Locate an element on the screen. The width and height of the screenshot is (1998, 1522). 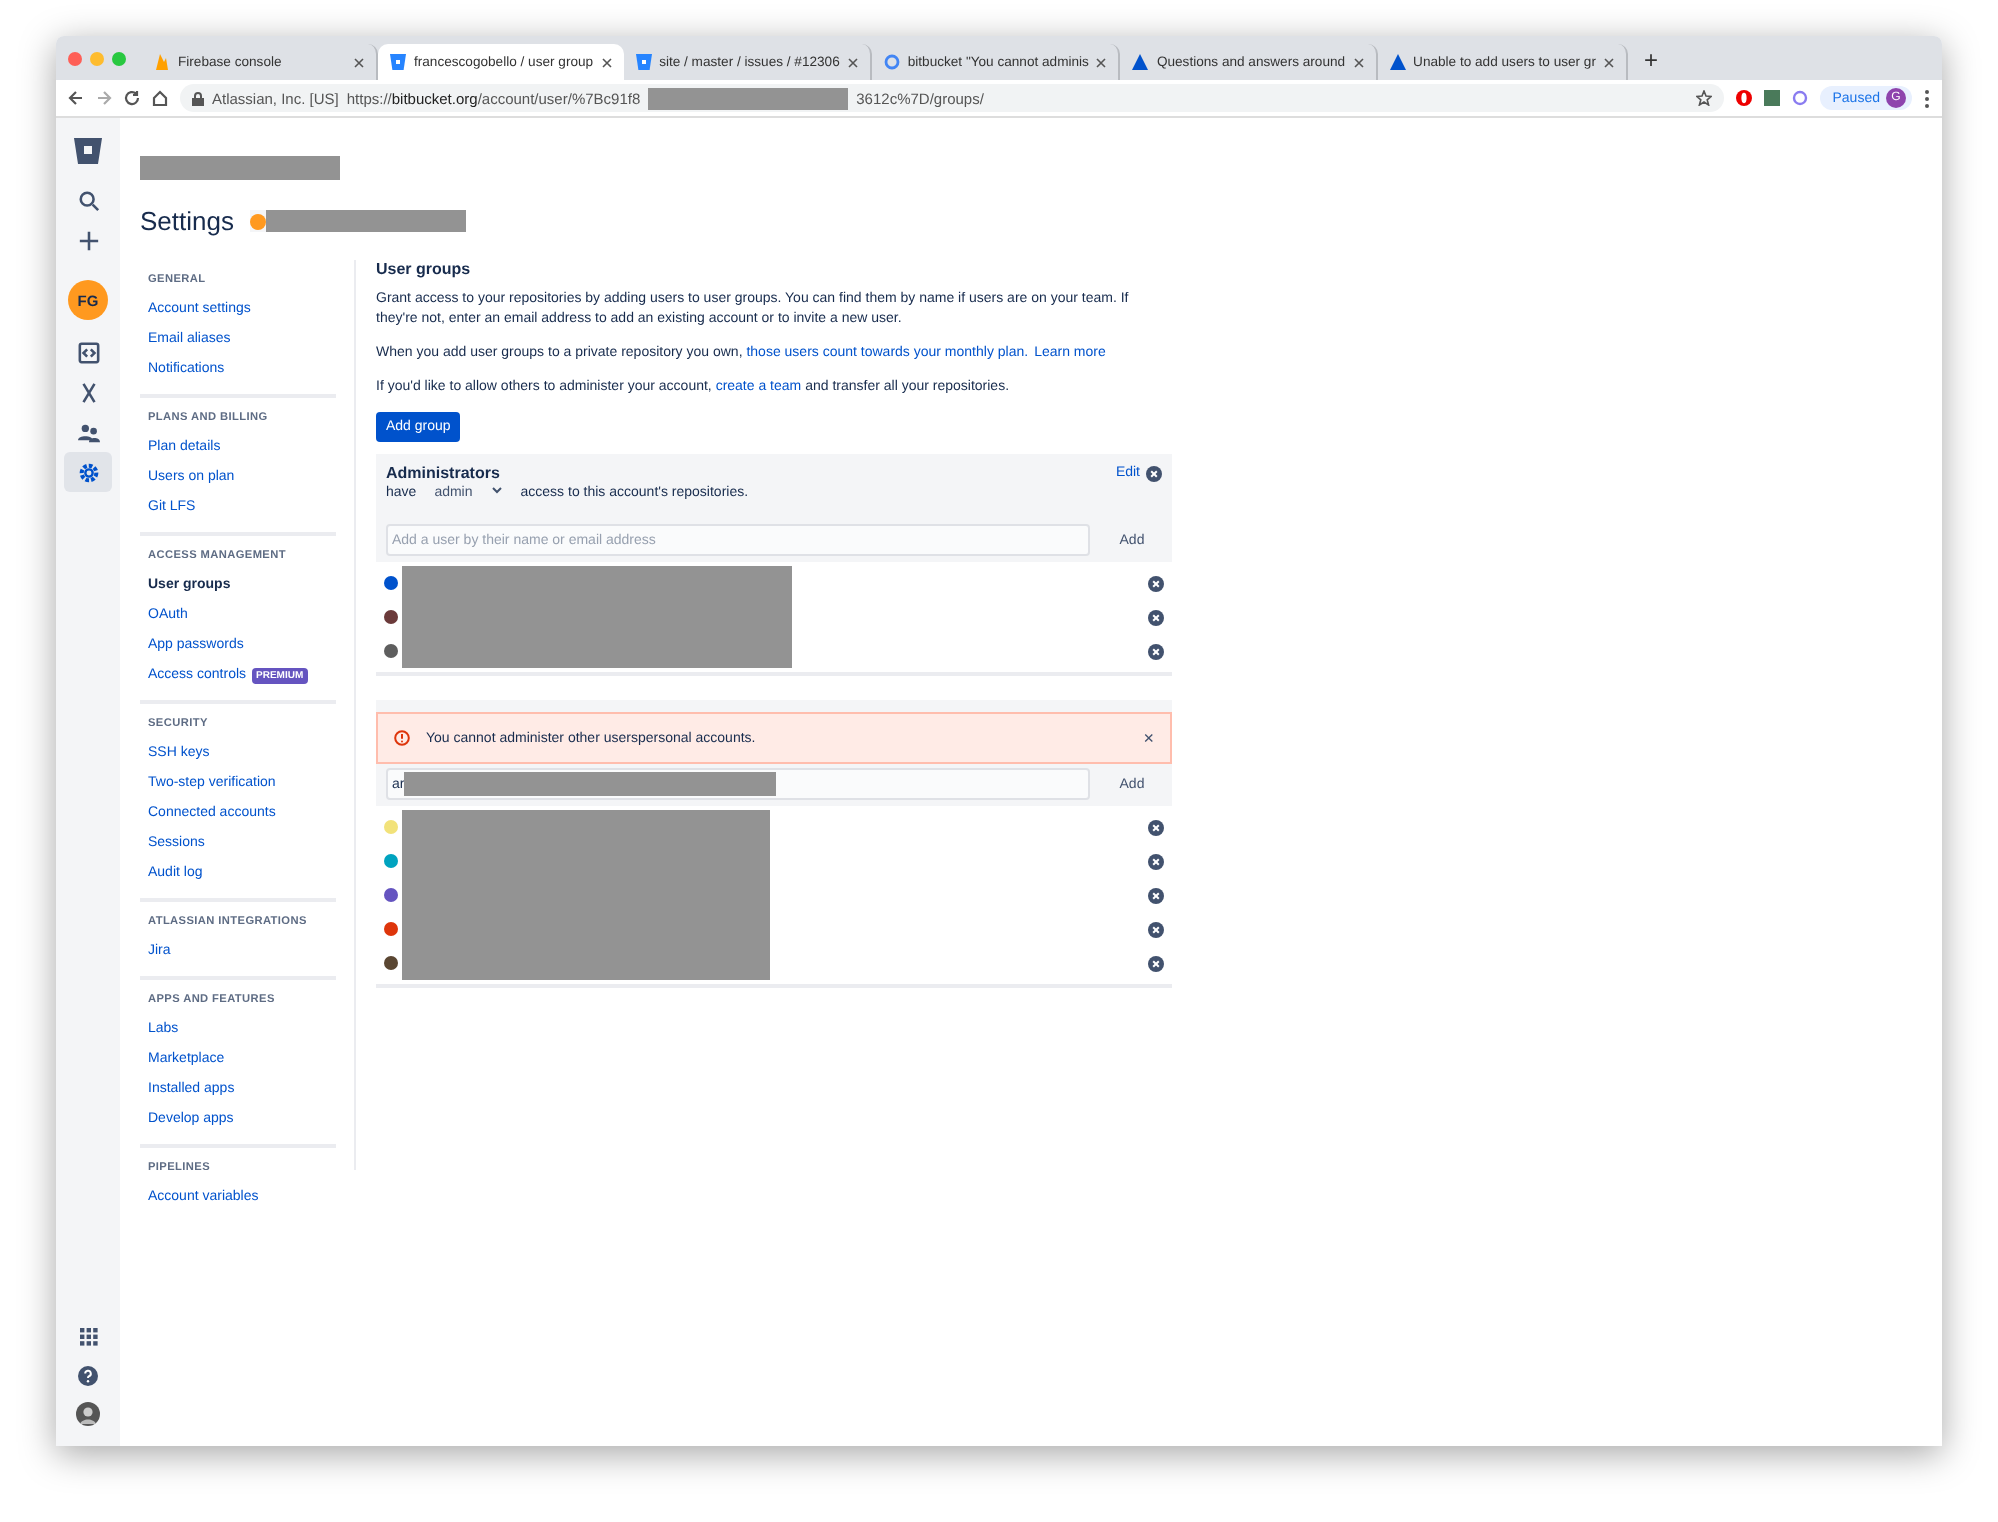
flame-icon is located at coordinates (162, 62).